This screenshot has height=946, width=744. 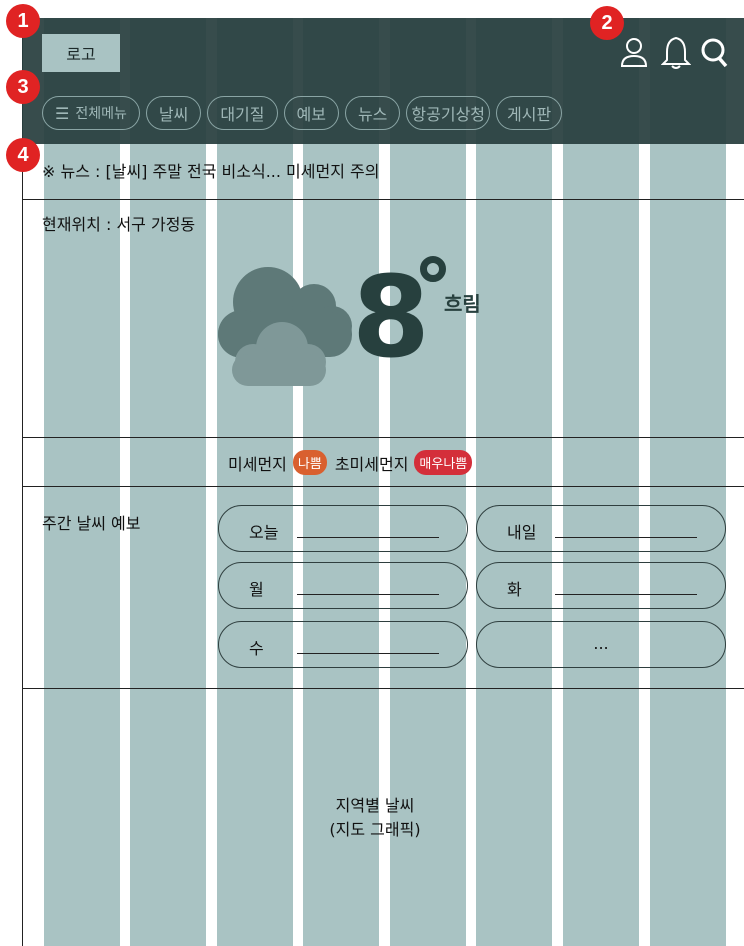 I want to click on bell-icon, so click(x=676, y=52).